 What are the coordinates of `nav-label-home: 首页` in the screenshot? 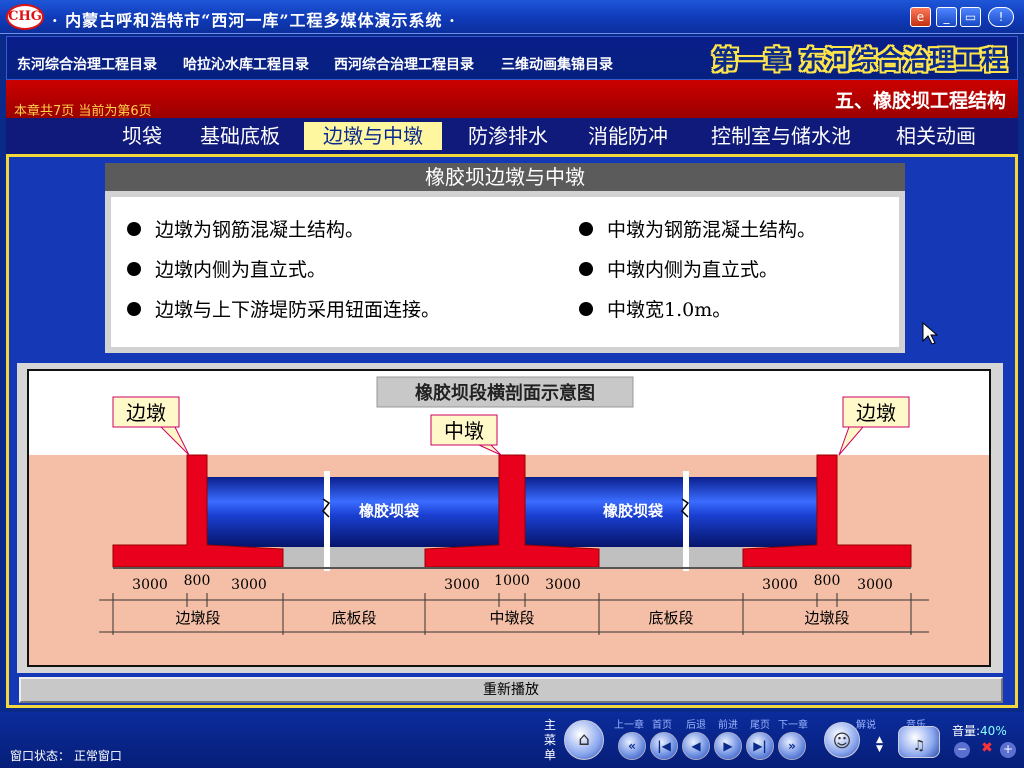 It's located at (662, 725).